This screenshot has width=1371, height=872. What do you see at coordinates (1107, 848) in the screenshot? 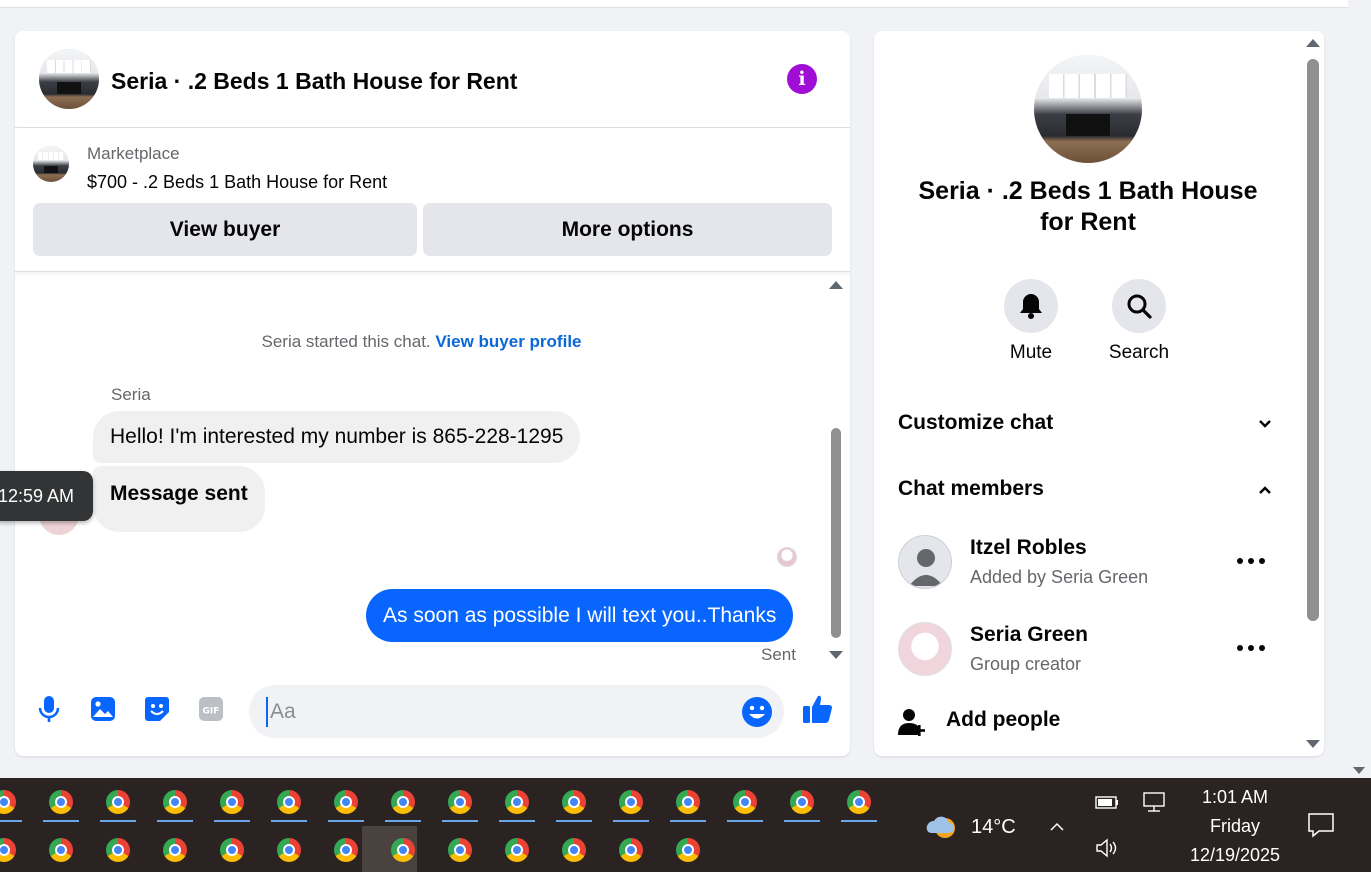
I see `volume-icon` at bounding box center [1107, 848].